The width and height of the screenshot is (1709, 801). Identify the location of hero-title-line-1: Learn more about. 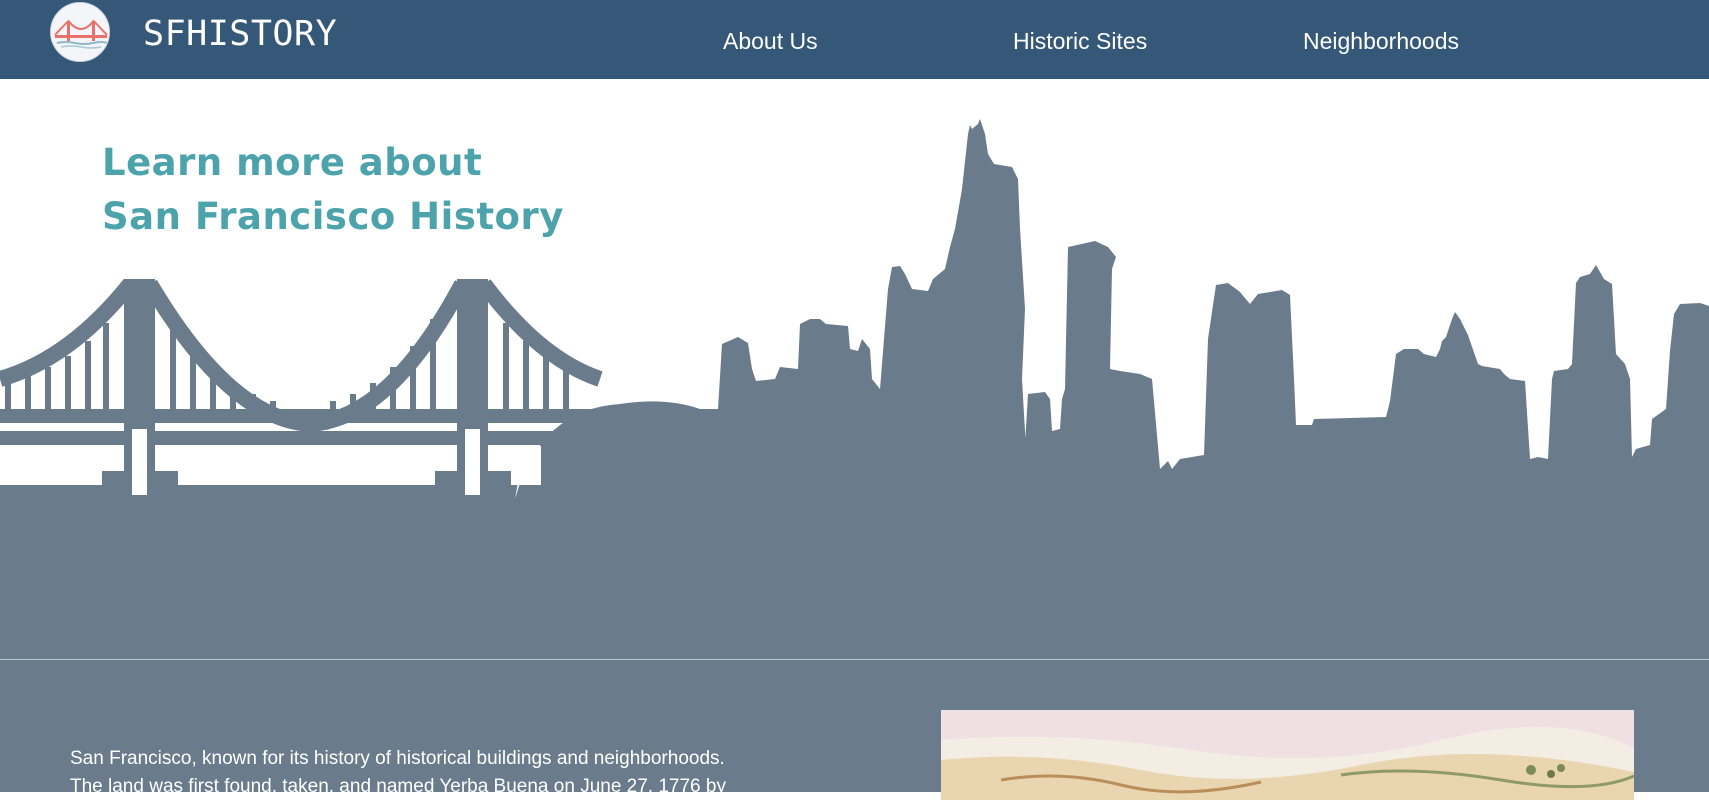
(292, 162).